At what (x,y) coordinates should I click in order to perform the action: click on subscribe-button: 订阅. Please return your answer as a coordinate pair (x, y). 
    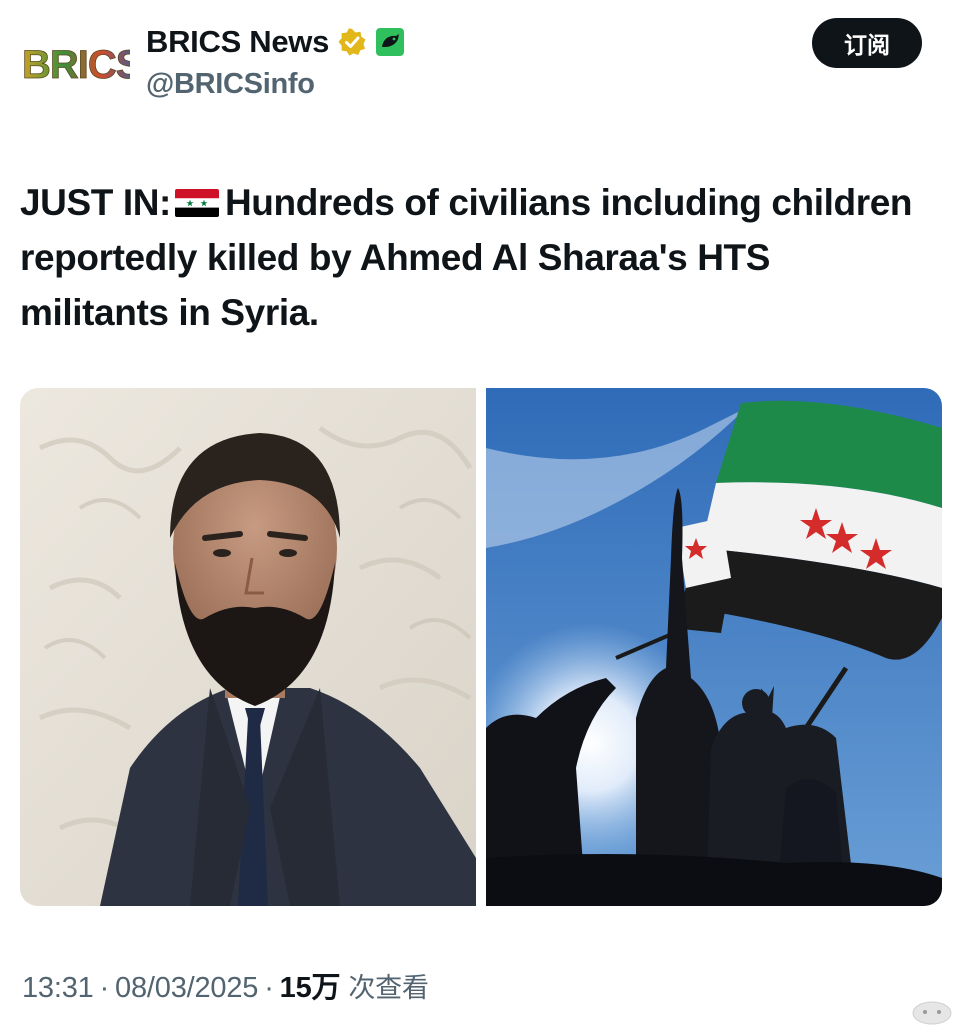
    Looking at the image, I should click on (867, 43).